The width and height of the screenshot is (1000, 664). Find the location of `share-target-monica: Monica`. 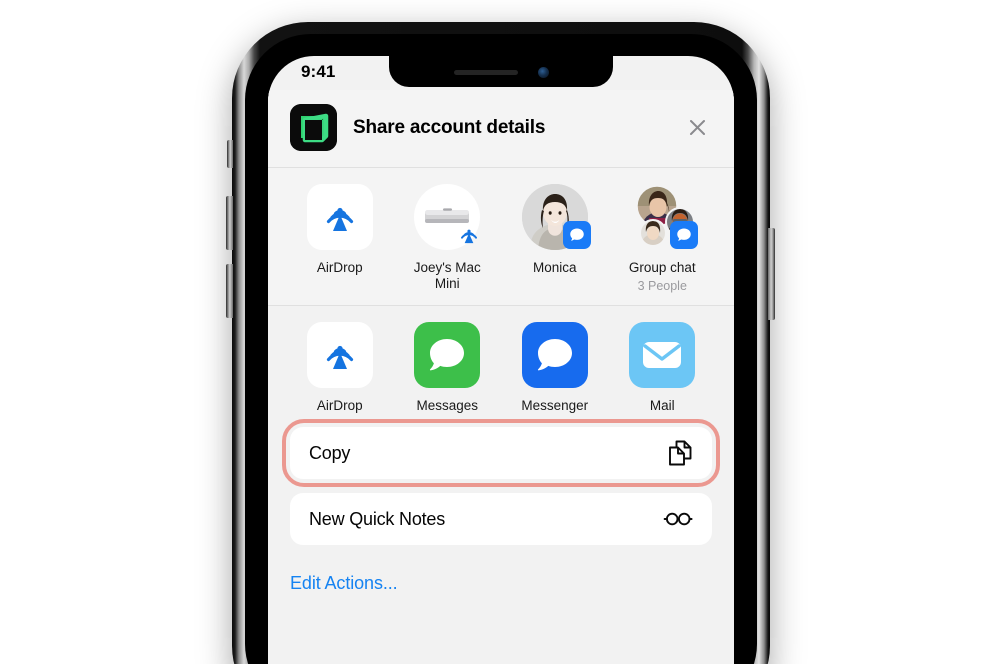

share-target-monica: Monica is located at coordinates (555, 230).